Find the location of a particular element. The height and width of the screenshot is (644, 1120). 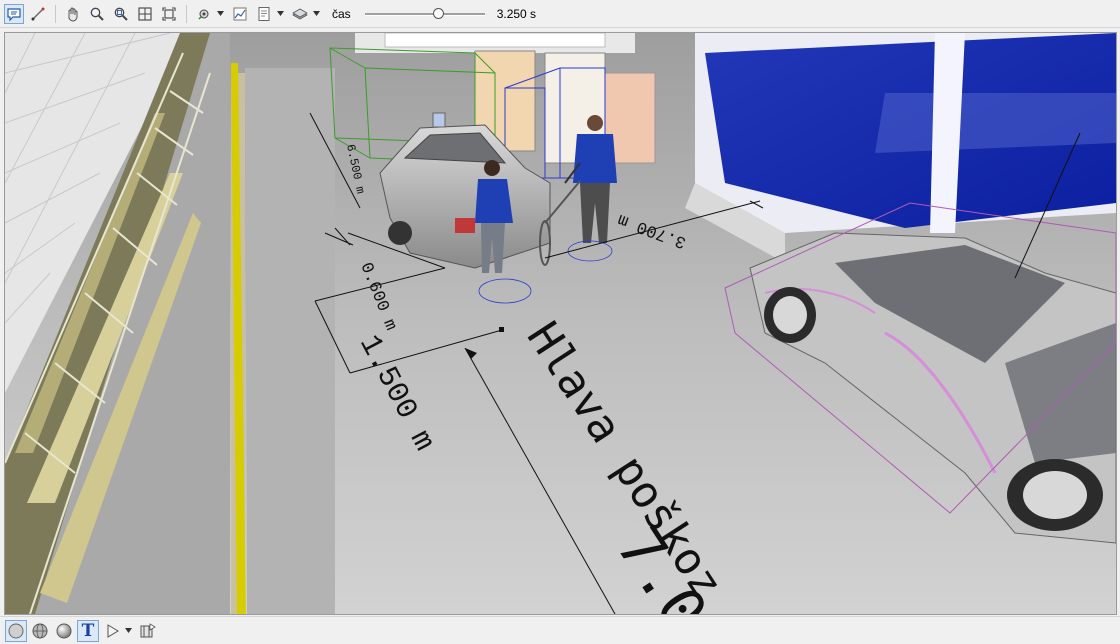

render-button is located at coordinates (300, 14).